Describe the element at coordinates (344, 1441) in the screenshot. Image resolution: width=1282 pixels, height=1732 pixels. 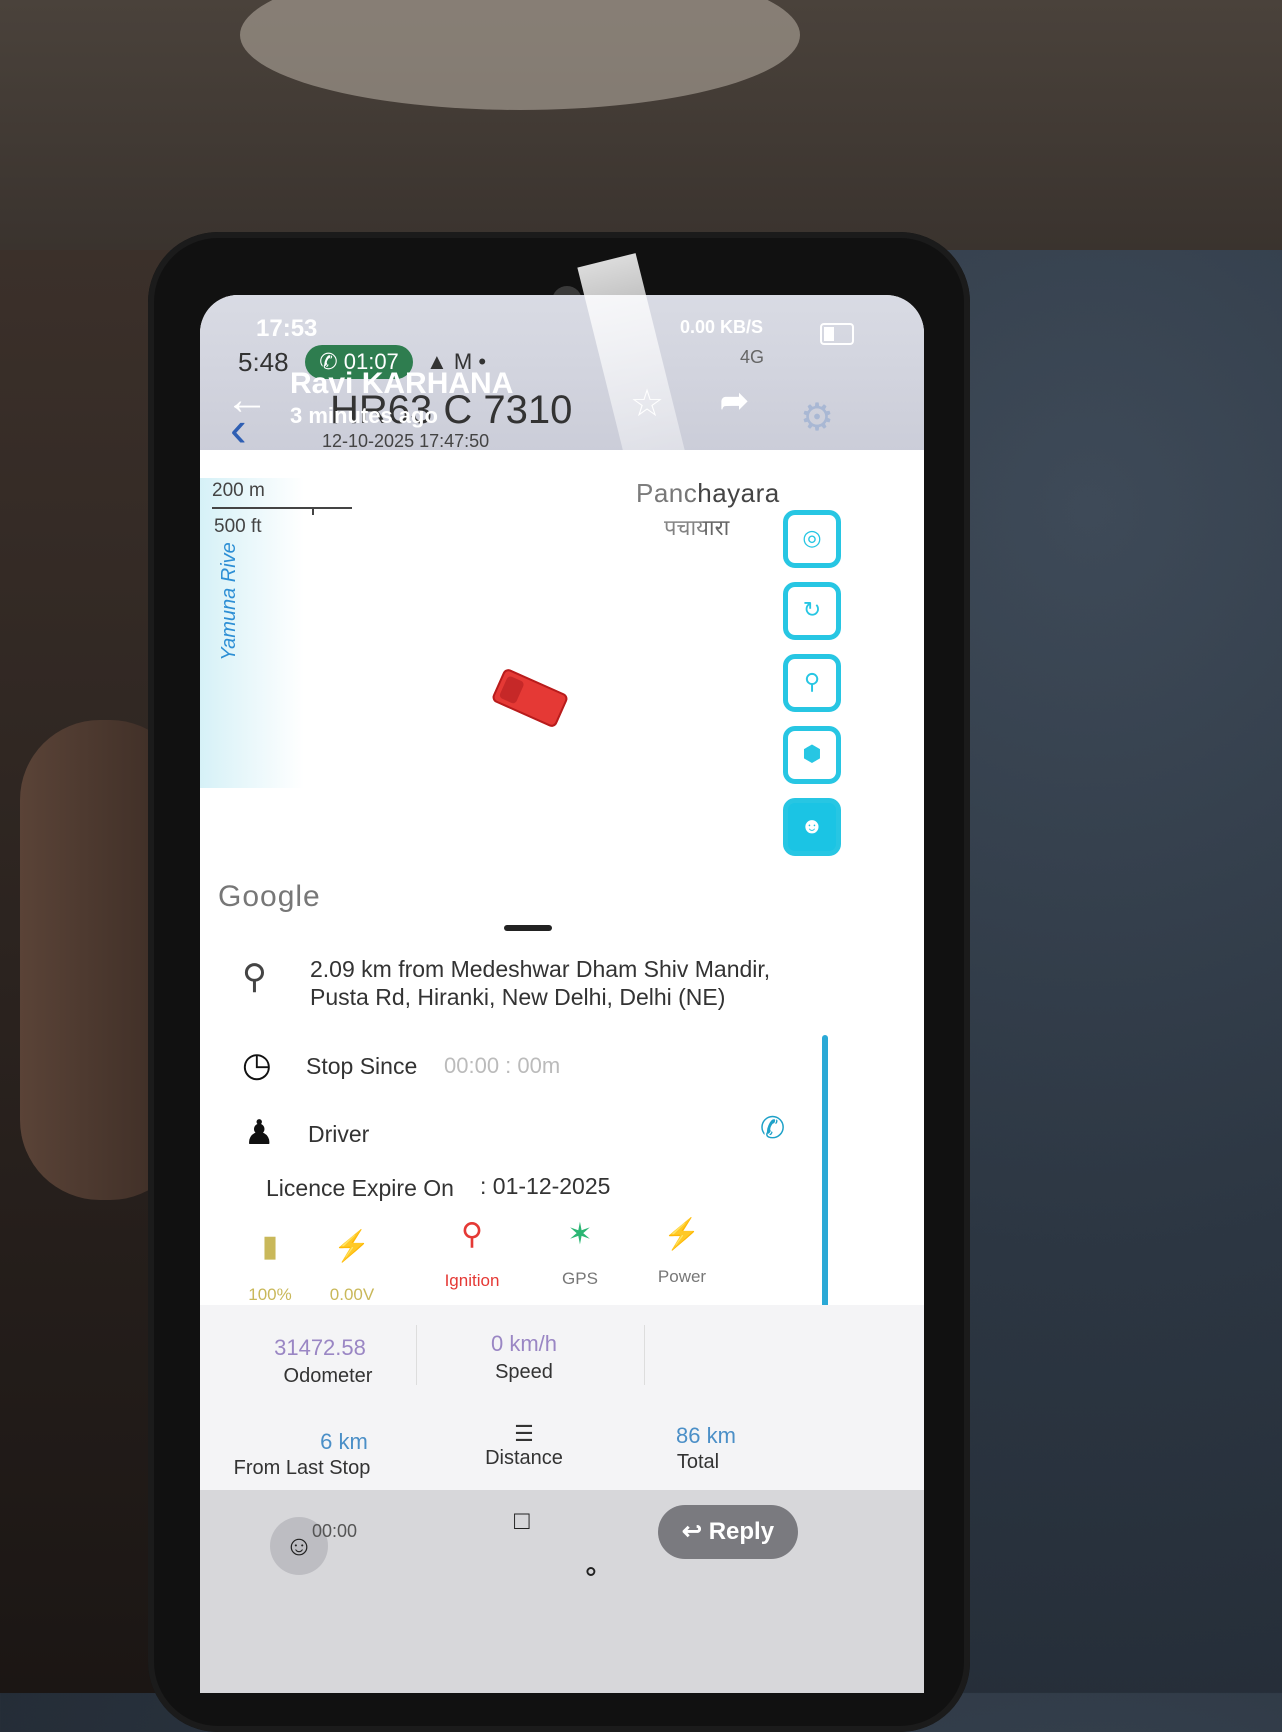
I see `last-stop-value: 6 km` at that location.